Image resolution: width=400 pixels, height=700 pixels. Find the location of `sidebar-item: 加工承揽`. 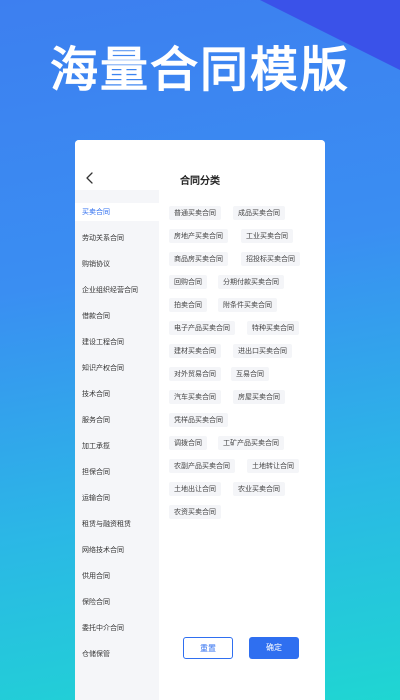

sidebar-item: 加工承揽 is located at coordinates (117, 446).